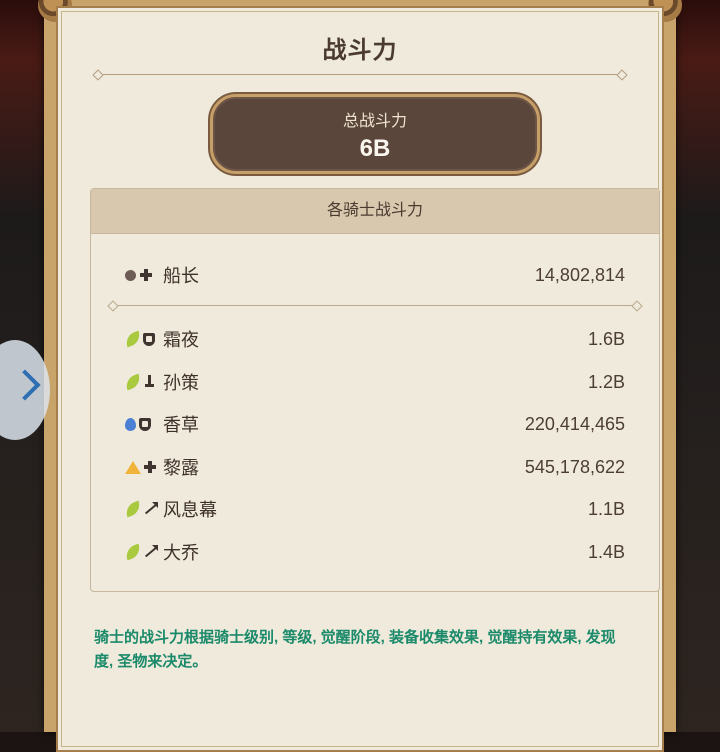 Image resolution: width=720 pixels, height=752 pixels. What do you see at coordinates (606, 508) in the screenshot?
I see `knight-power: 1.1B` at bounding box center [606, 508].